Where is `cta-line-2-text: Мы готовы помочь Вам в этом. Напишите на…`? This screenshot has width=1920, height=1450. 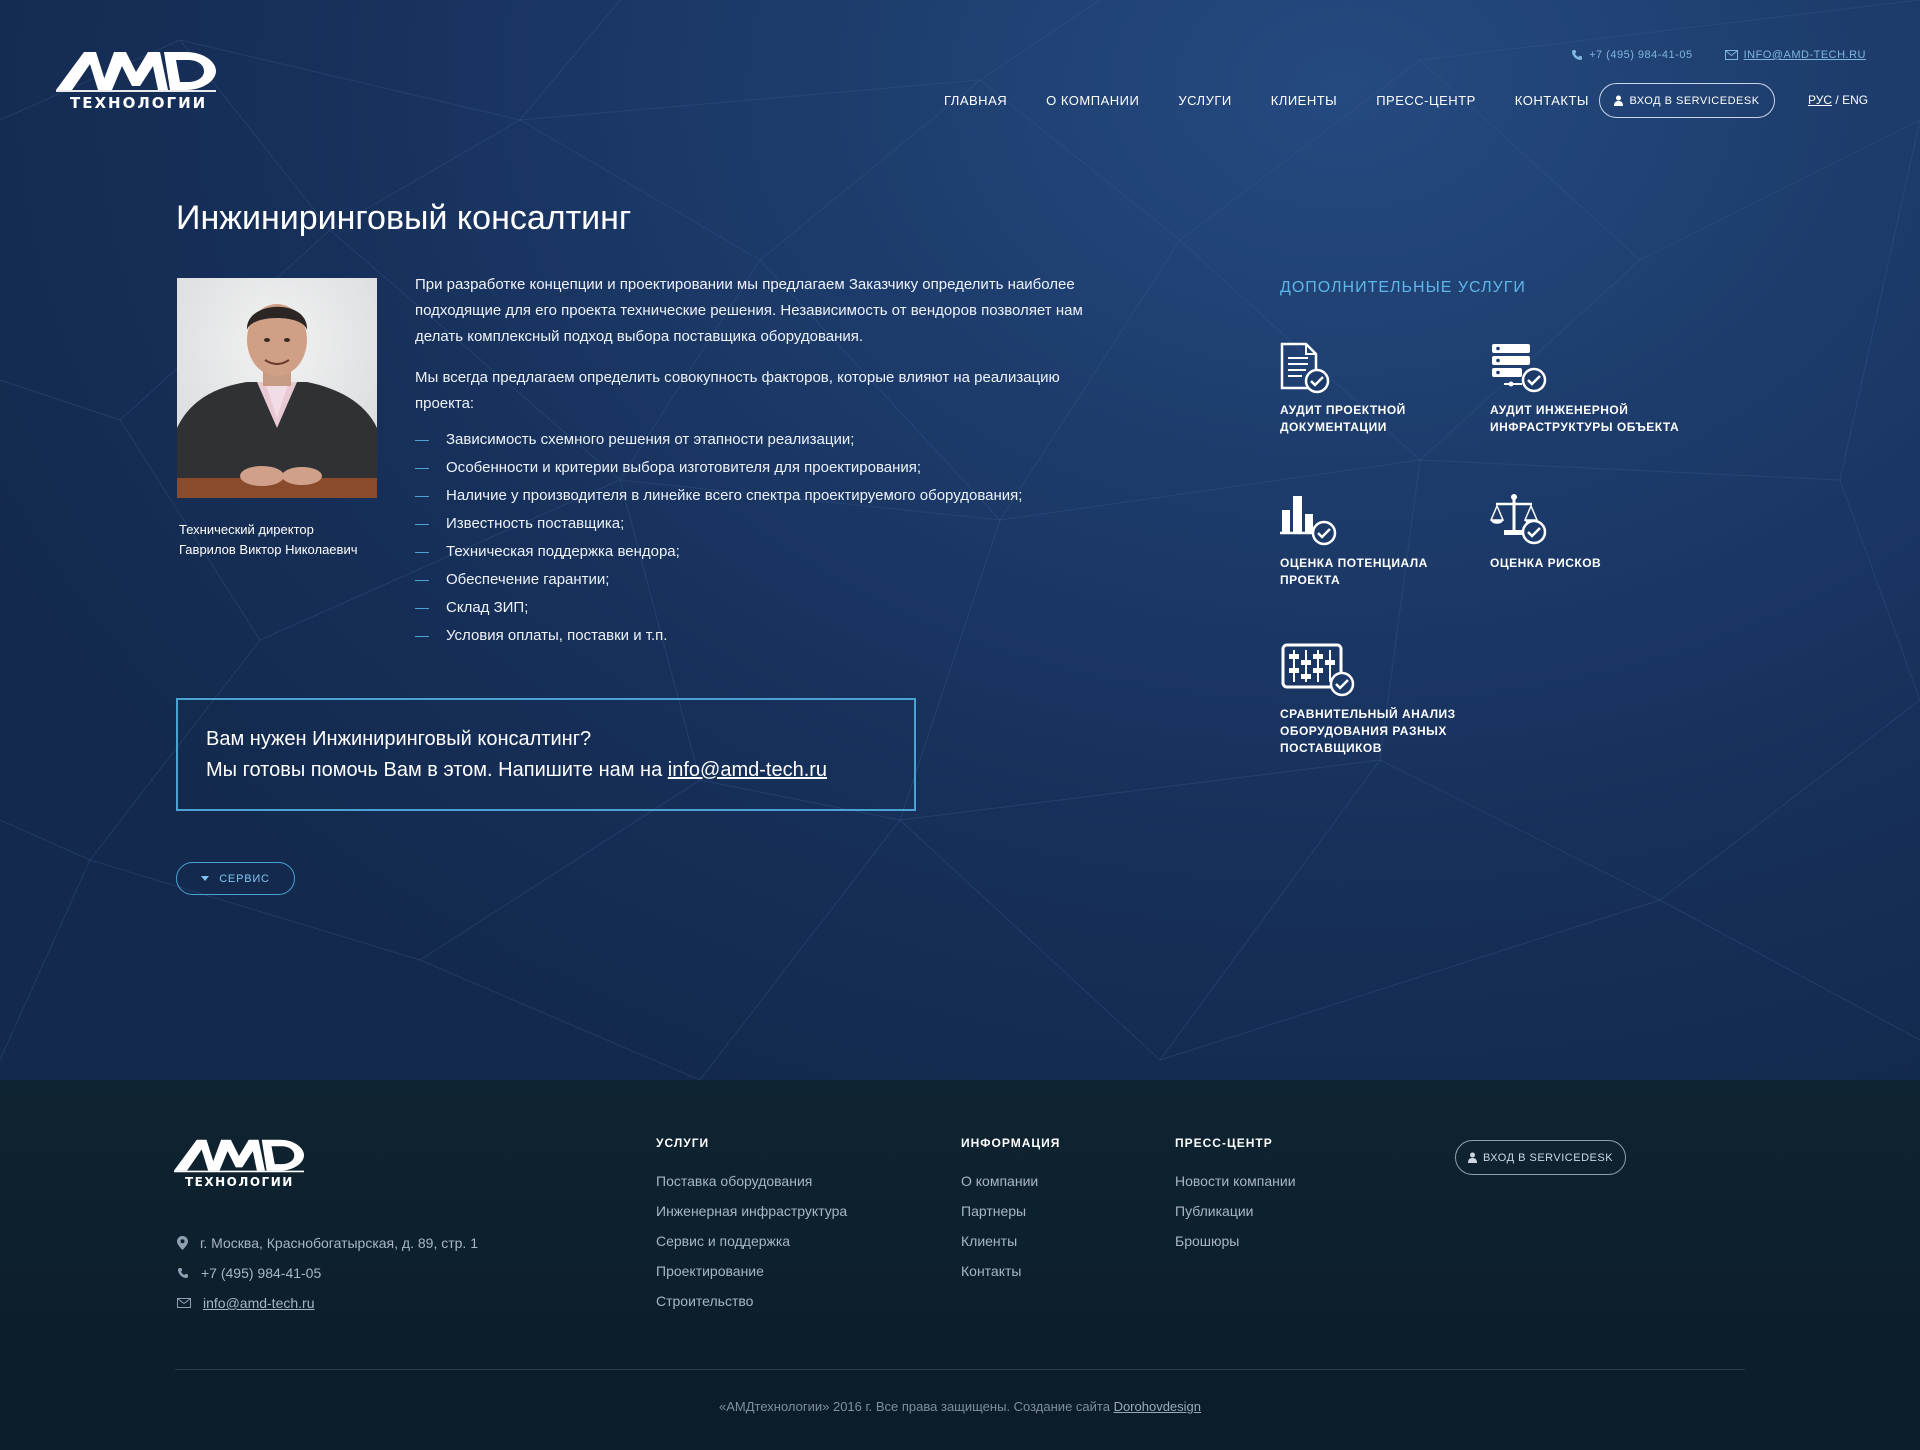
cta-line-2-text: Мы готовы помочь Вам в этом. Напишите на… is located at coordinates (434, 770).